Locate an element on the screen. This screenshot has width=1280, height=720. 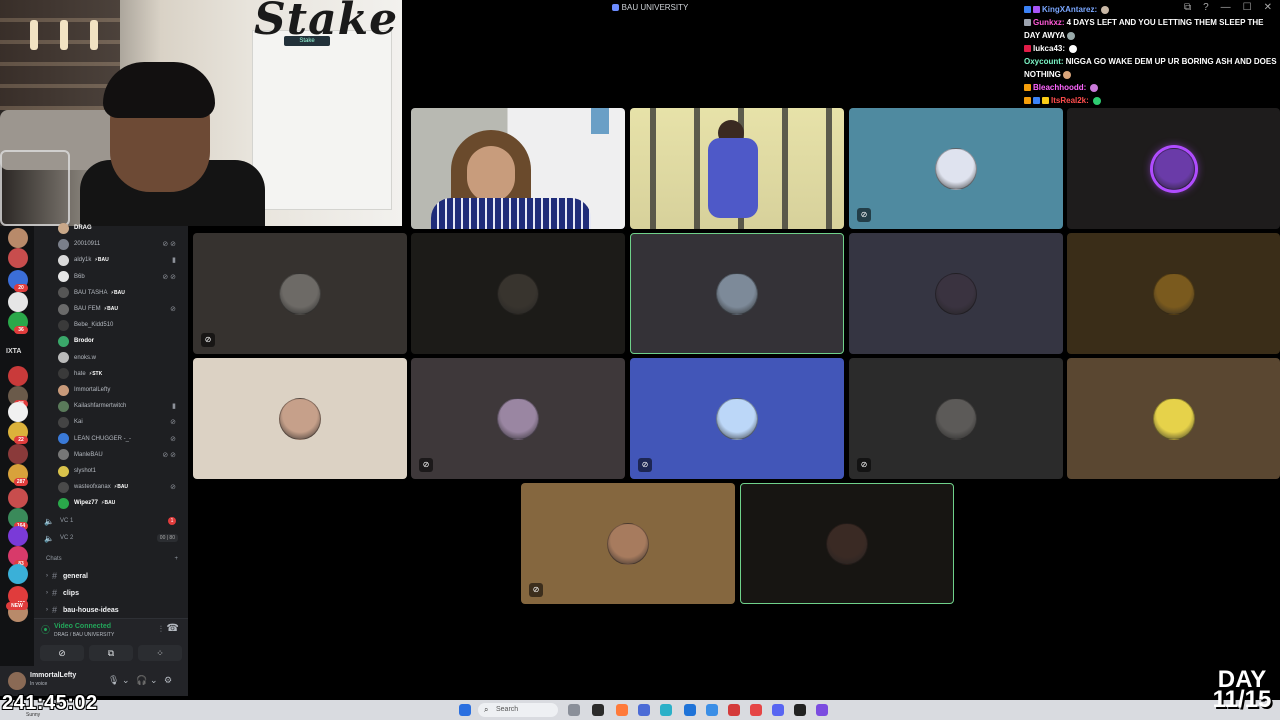
chat-username: ItsReal2k: is located at coordinates (1070, 100).